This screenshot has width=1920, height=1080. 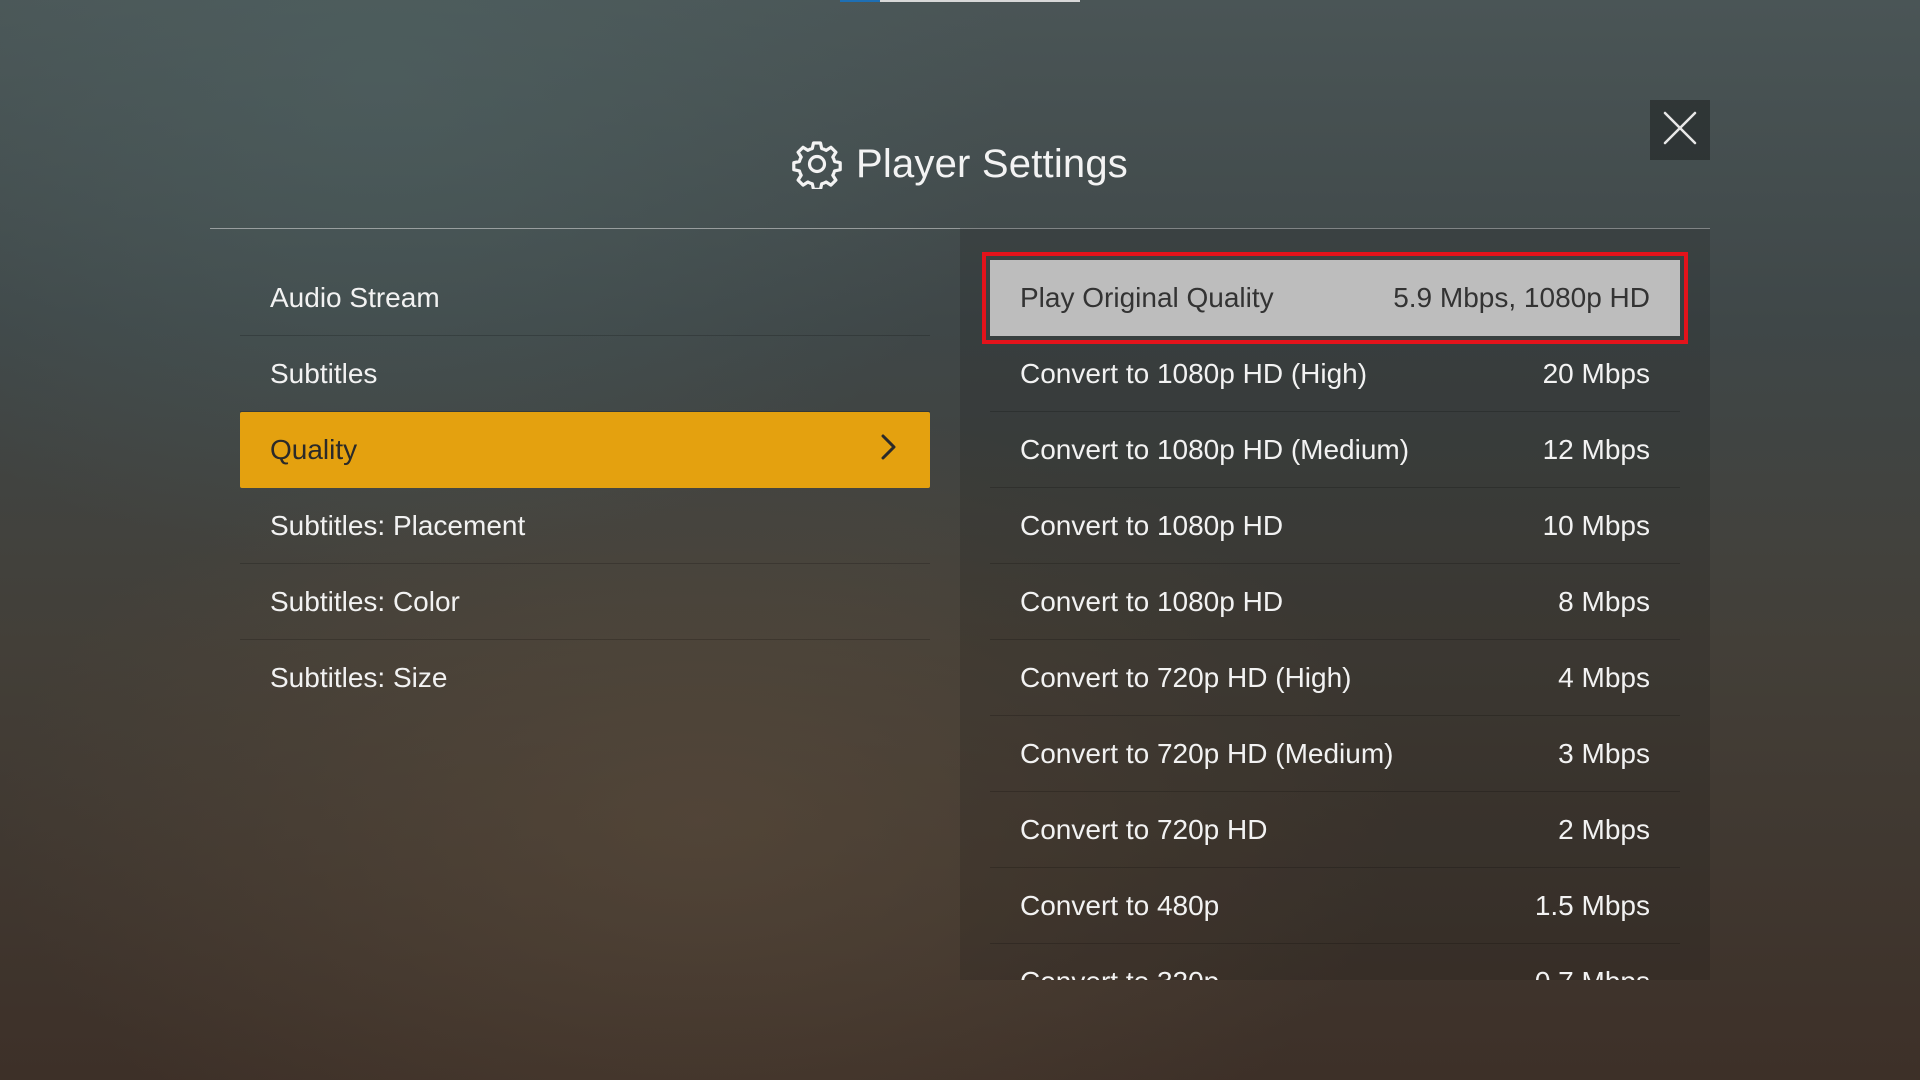 What do you see at coordinates (355, 297) in the screenshot?
I see `menu-item-label: Audio Stream` at bounding box center [355, 297].